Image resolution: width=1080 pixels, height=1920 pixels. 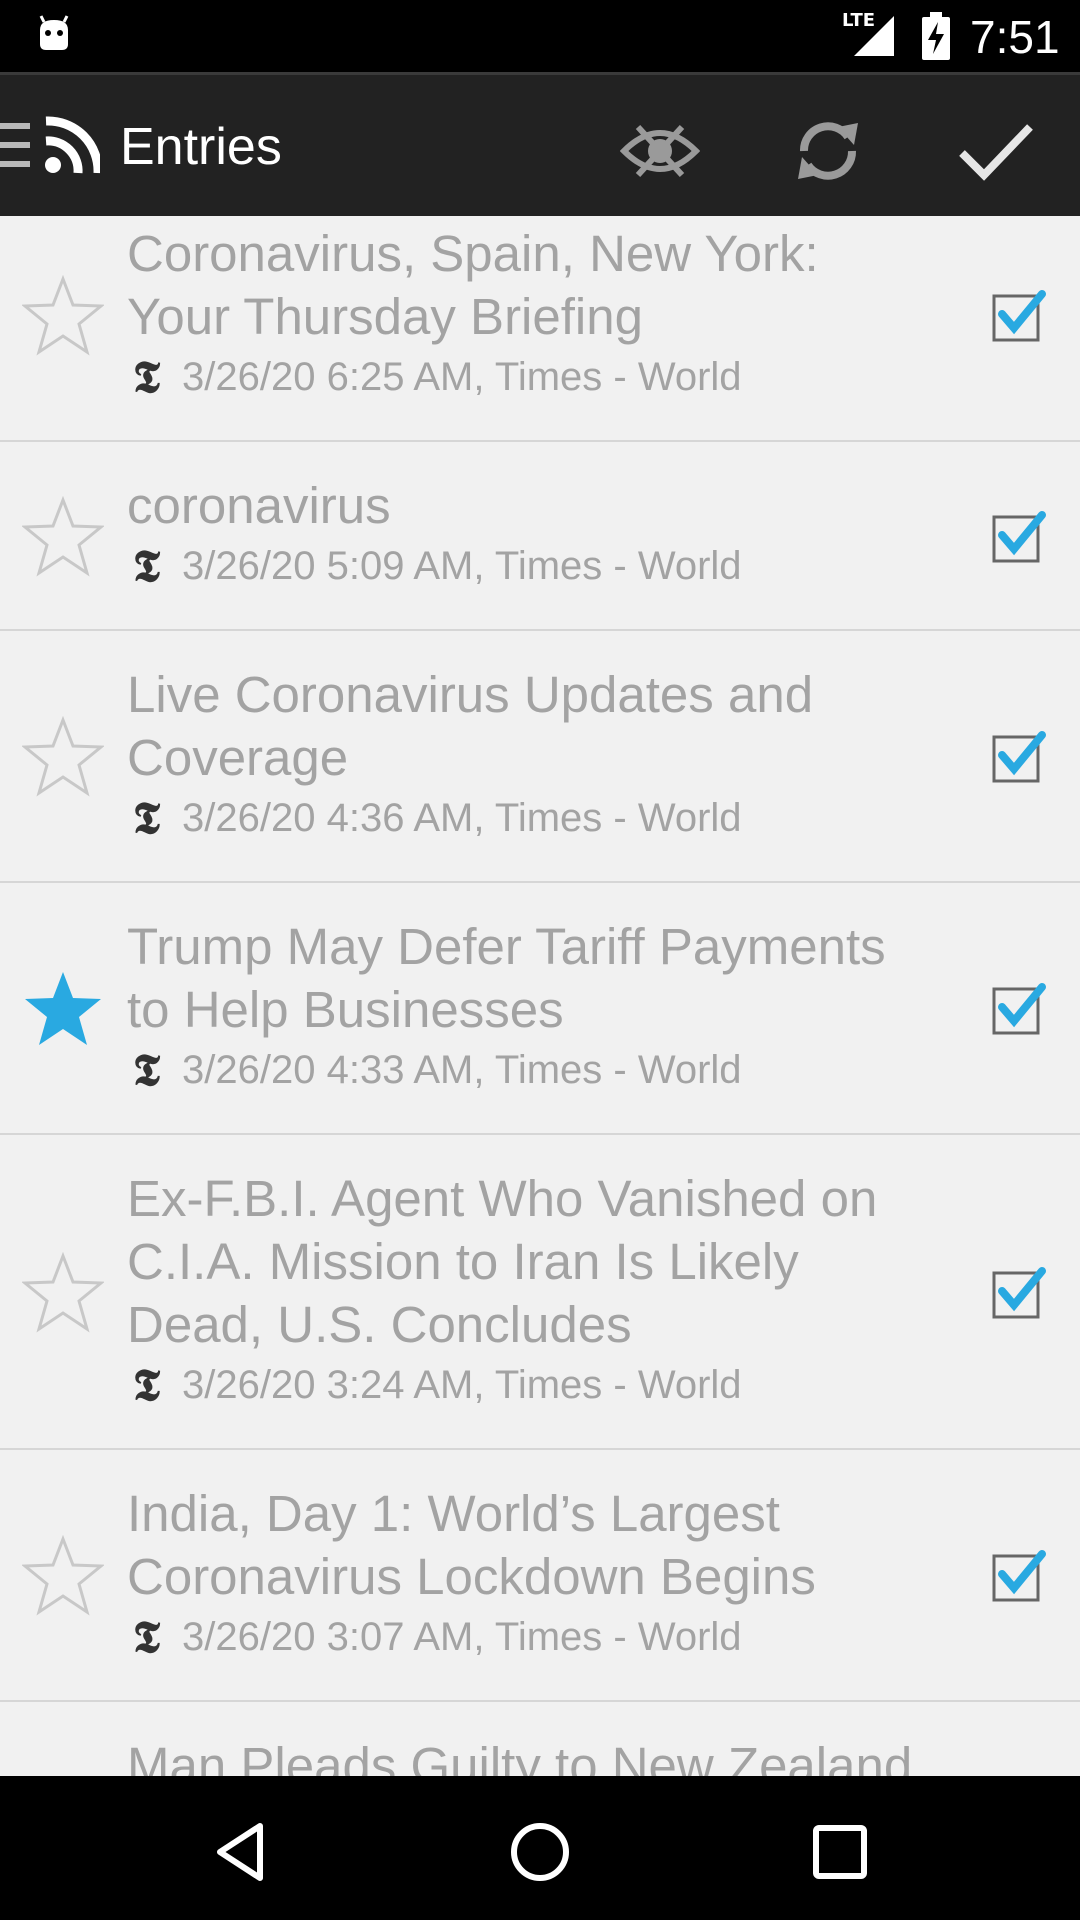 I want to click on entry-title-line: Coronavirus, Spain, New York:, so click(x=473, y=253).